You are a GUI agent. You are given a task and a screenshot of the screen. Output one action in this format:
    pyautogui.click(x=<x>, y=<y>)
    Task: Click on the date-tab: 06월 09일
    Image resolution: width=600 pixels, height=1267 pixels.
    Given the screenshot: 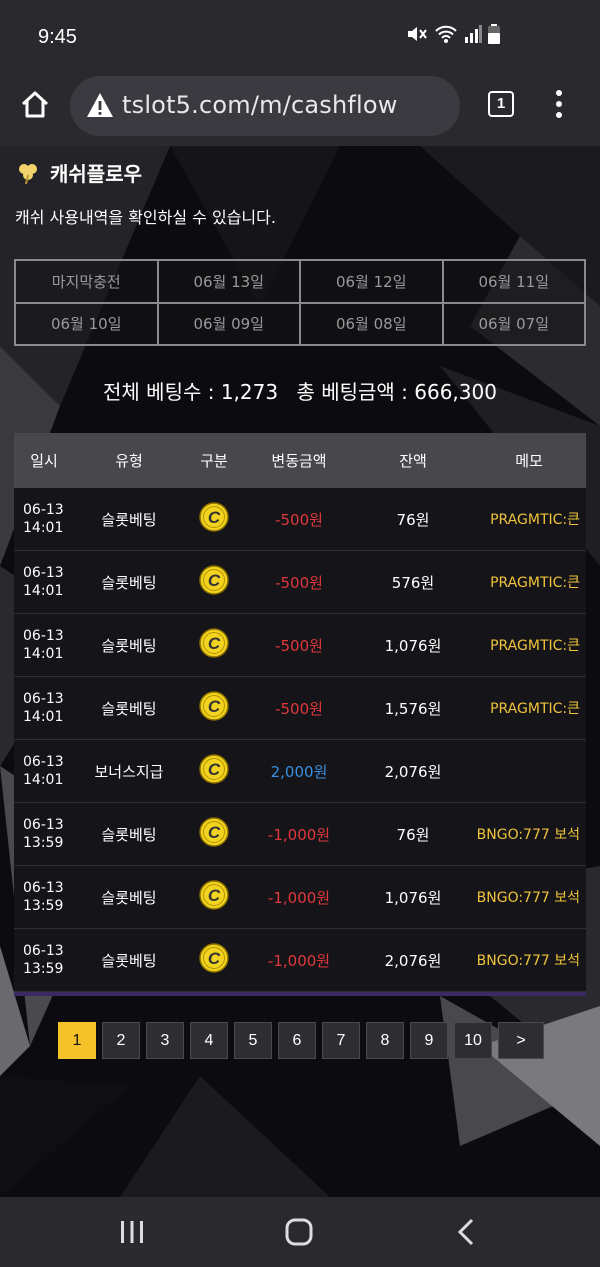 What is the action you would take?
    pyautogui.click(x=228, y=323)
    